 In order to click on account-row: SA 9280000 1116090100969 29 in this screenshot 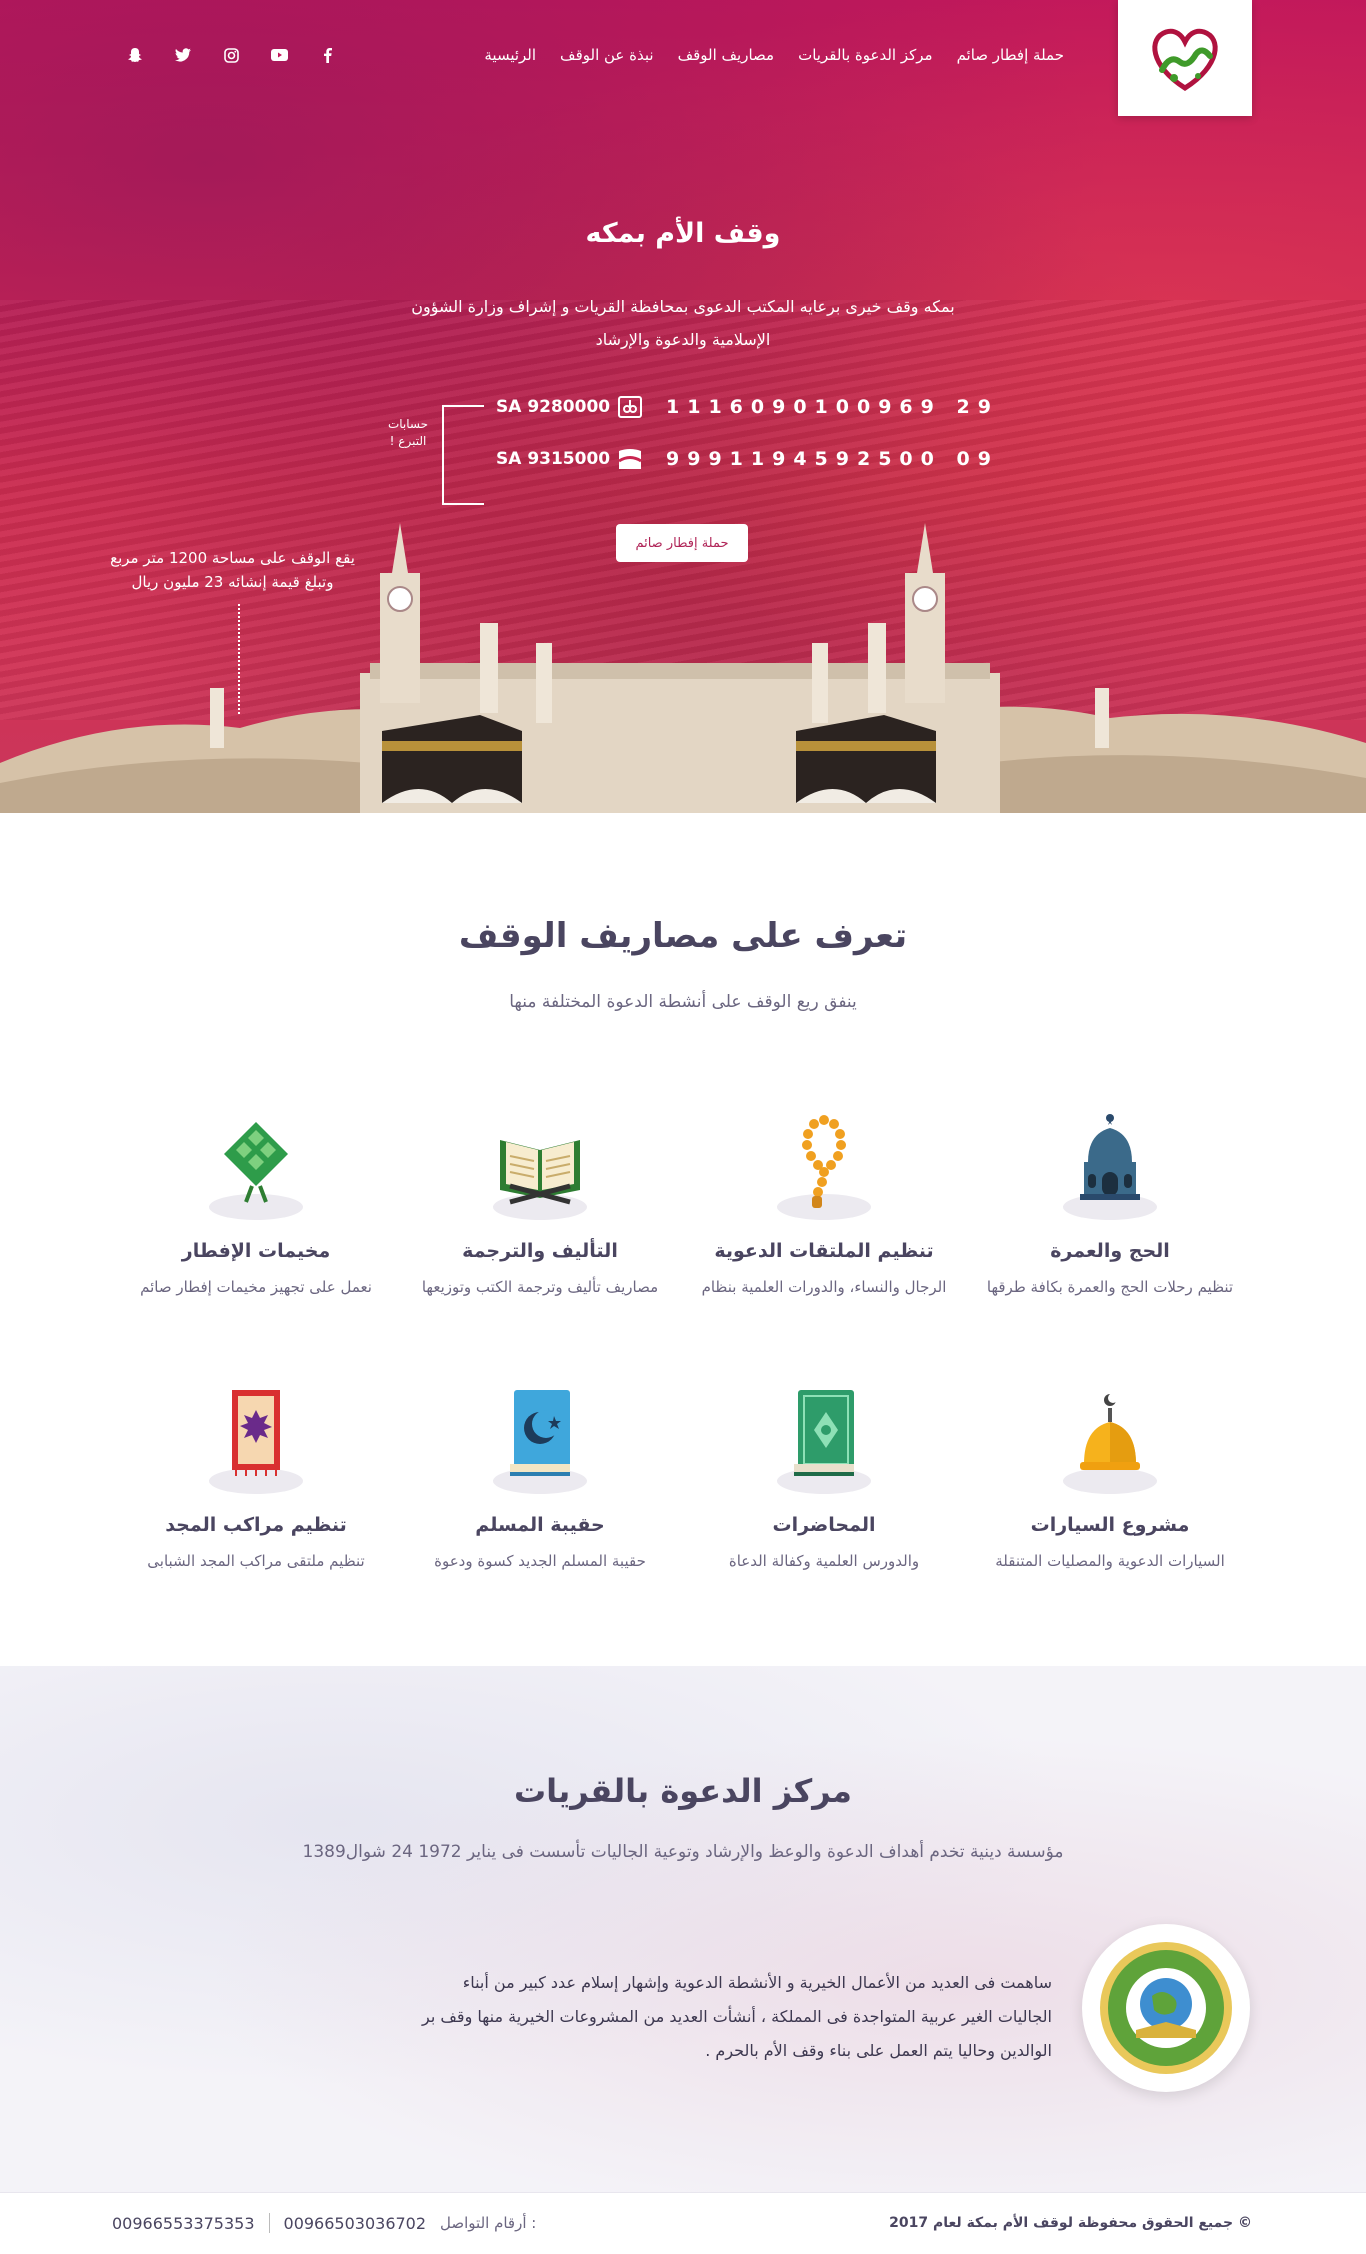, I will do `click(747, 407)`.